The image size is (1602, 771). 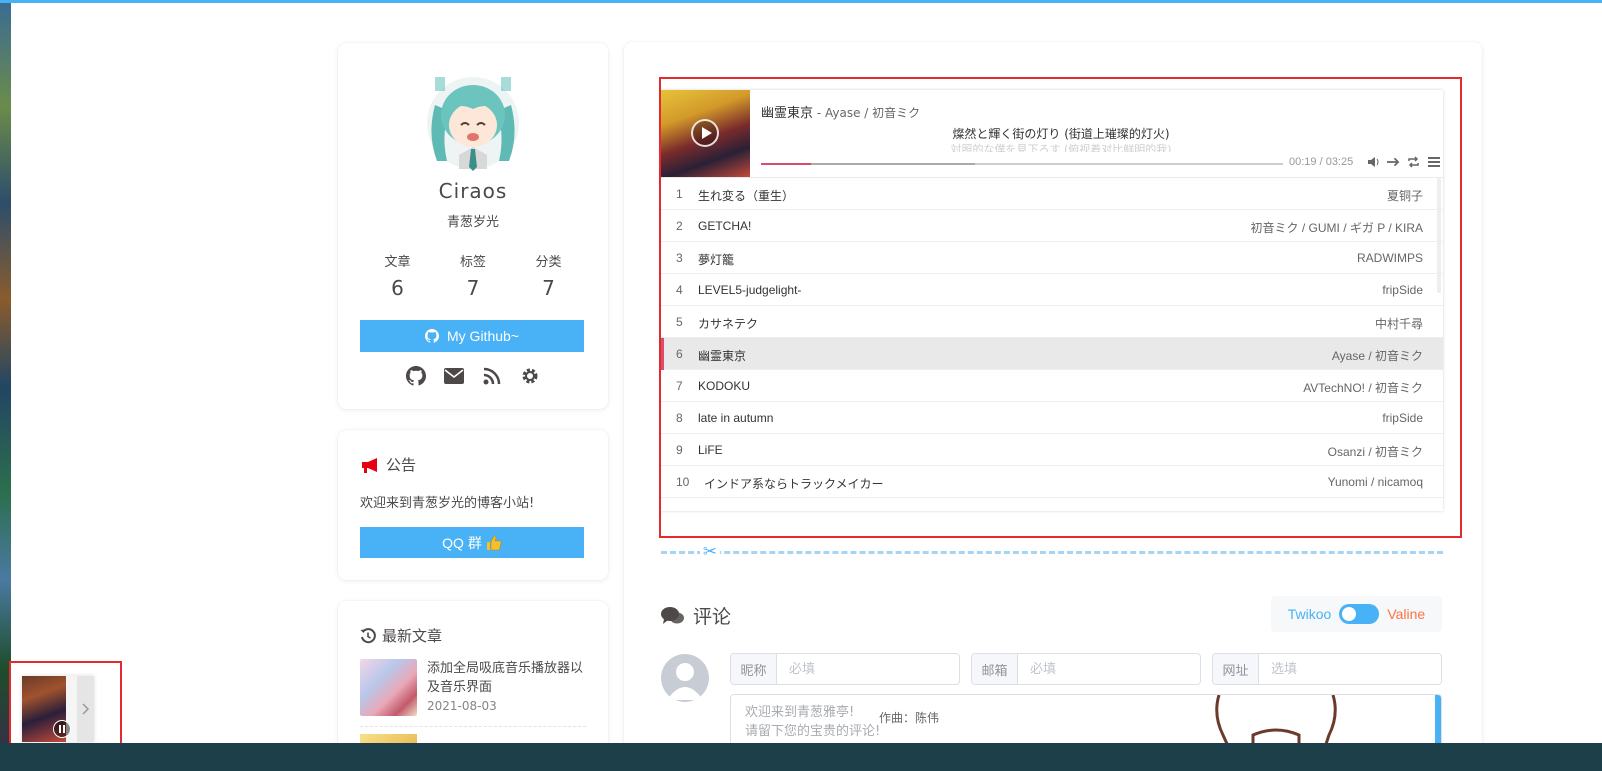 I want to click on switch-valine-label: Valine, so click(x=1406, y=614).